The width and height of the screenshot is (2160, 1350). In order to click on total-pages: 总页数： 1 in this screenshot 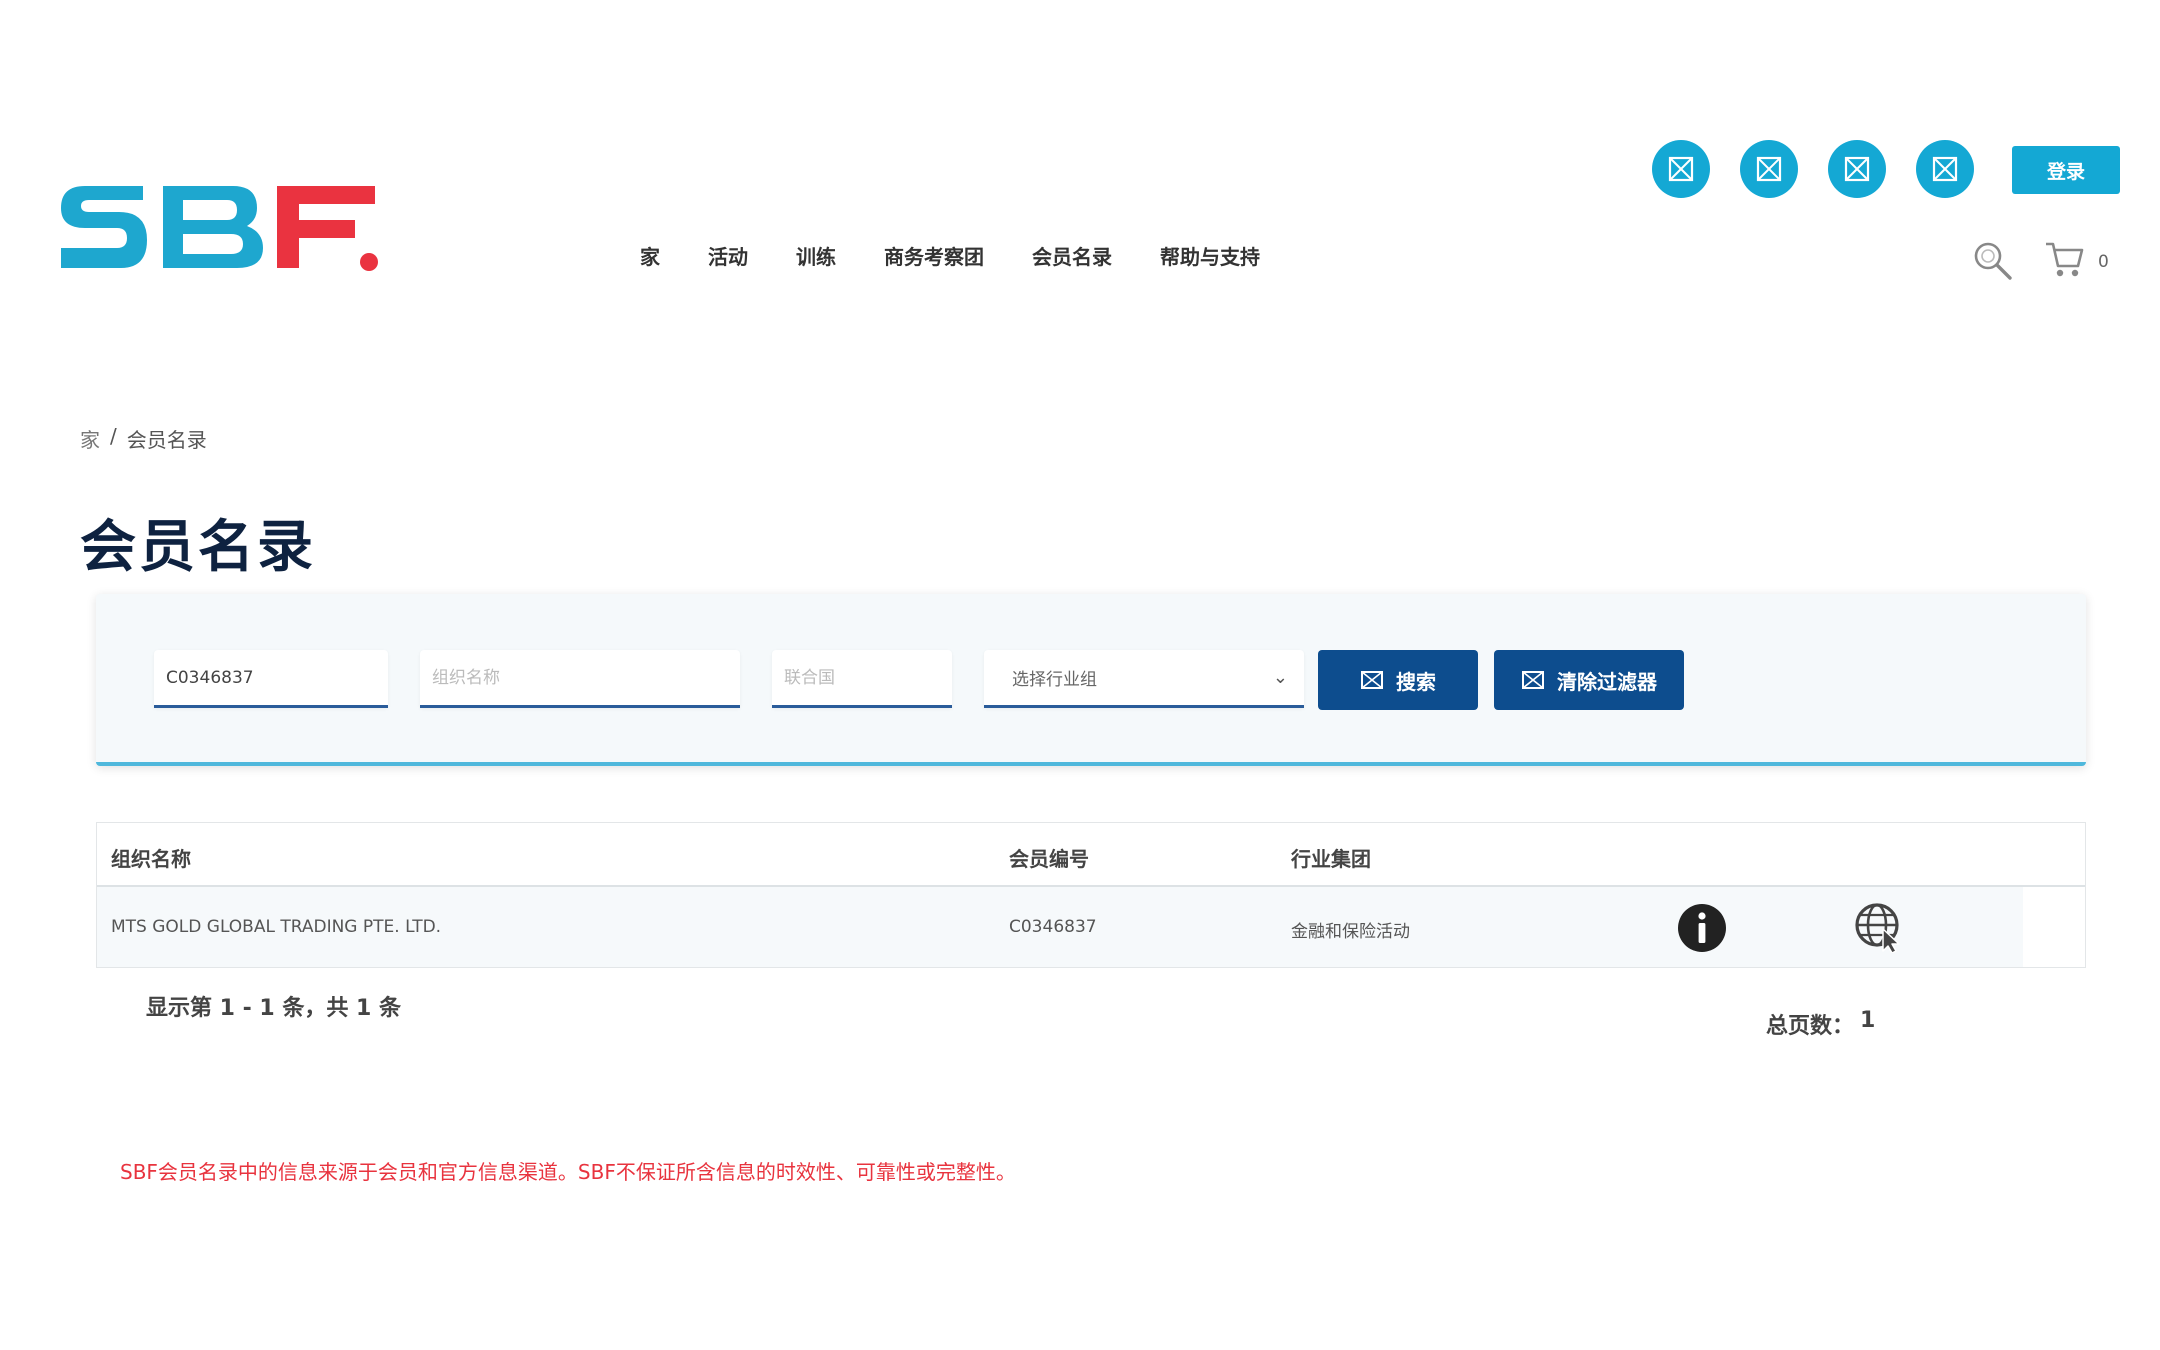, I will do `click(1820, 1024)`.